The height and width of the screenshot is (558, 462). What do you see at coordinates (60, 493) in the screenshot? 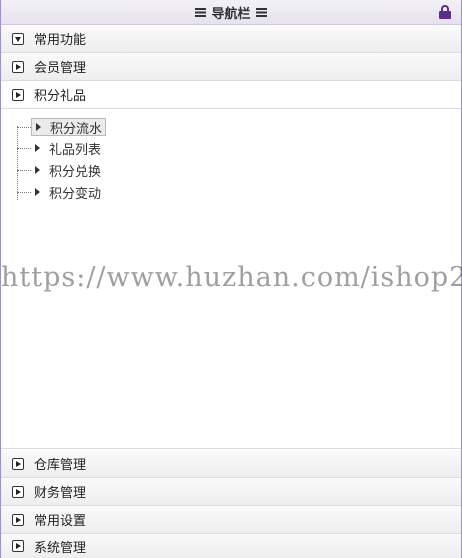
I see `section-label: 财务管理` at bounding box center [60, 493].